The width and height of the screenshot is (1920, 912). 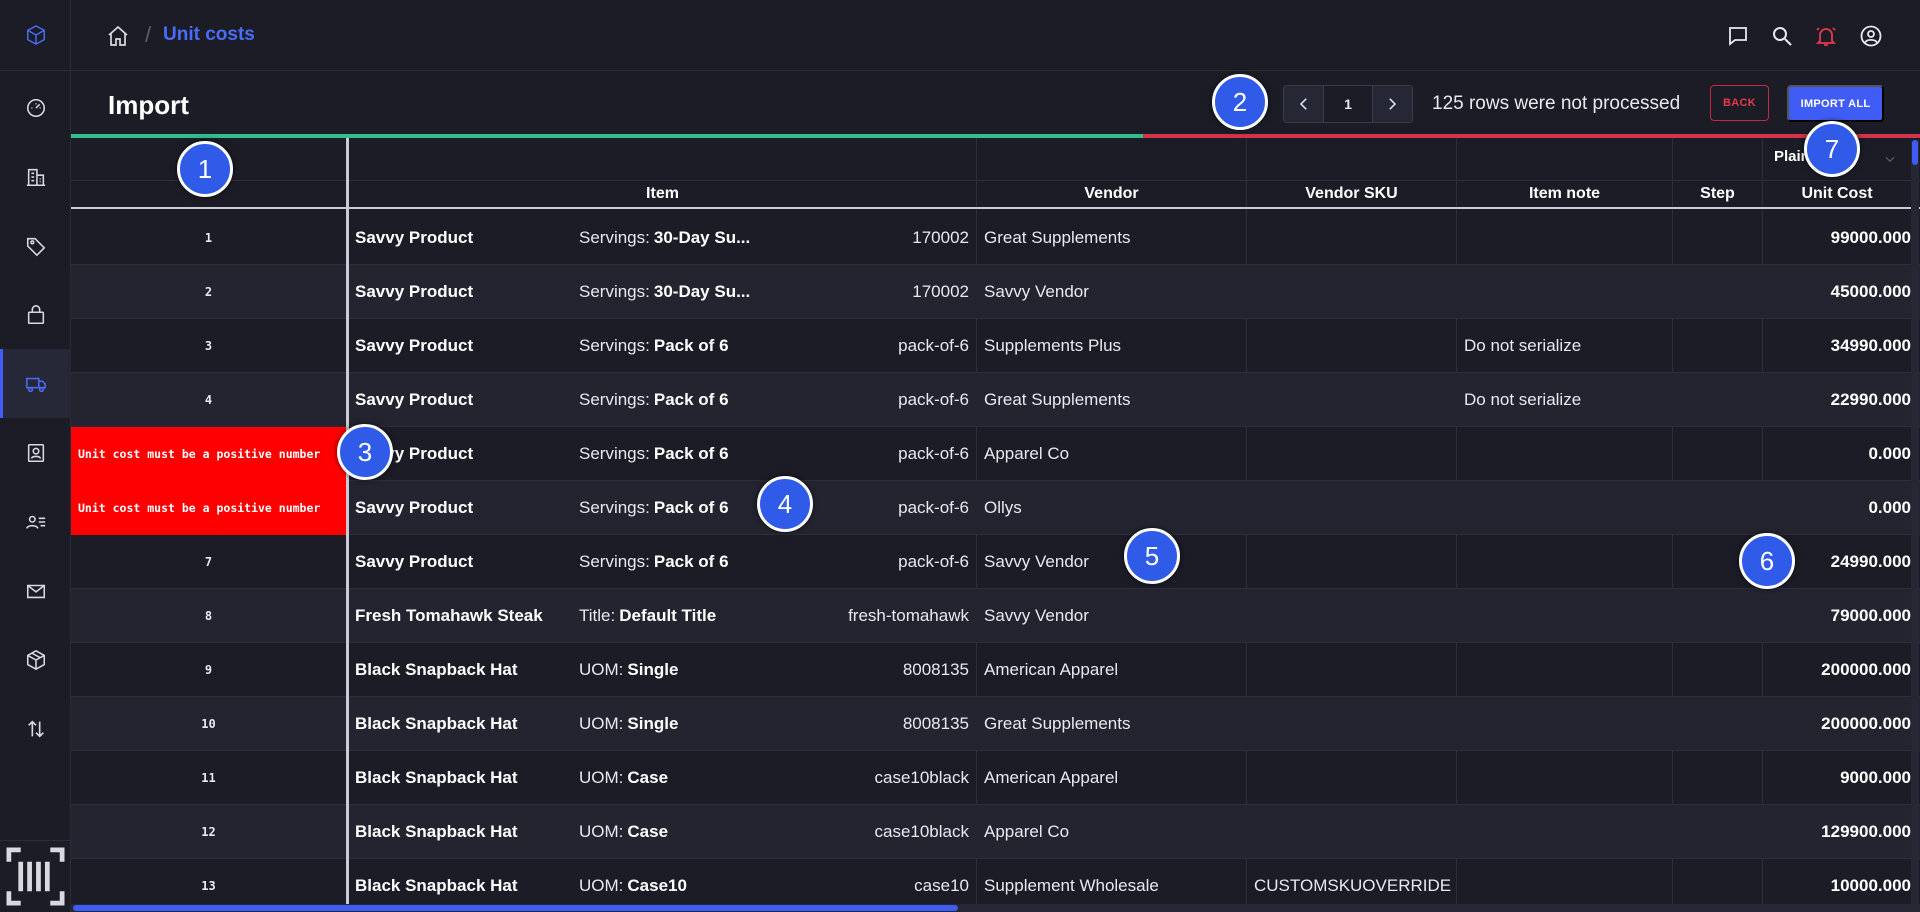 What do you see at coordinates (1114, 346) in the screenshot?
I see `vendor-cell: Supplements Plus` at bounding box center [1114, 346].